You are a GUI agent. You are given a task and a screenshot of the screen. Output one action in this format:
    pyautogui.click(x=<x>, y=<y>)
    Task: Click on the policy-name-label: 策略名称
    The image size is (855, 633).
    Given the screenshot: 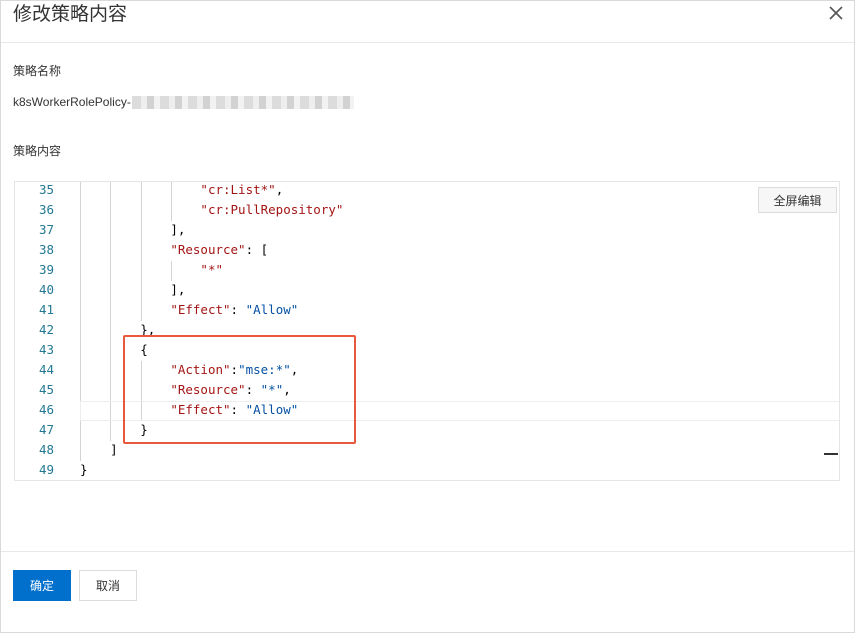 What is the action you would take?
    pyautogui.click(x=37, y=71)
    